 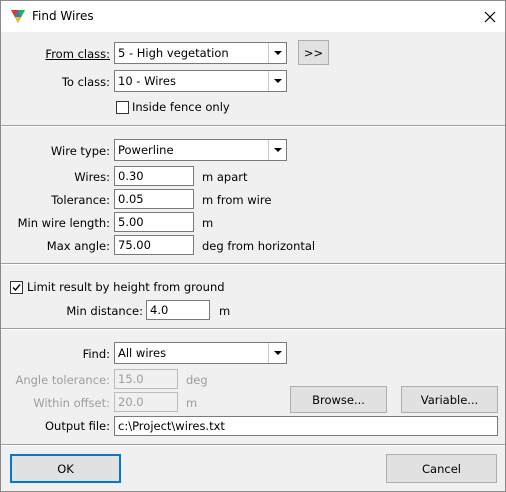 I want to click on wires-label: Wires:, so click(x=92, y=177).